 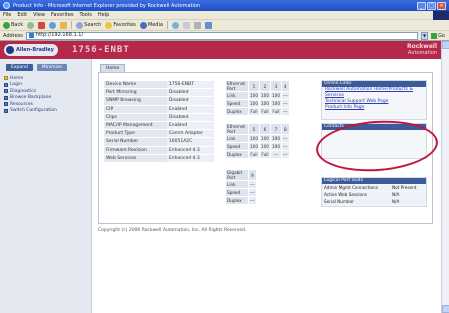 I want to click on forward-arrow-icon, so click(x=31, y=25).